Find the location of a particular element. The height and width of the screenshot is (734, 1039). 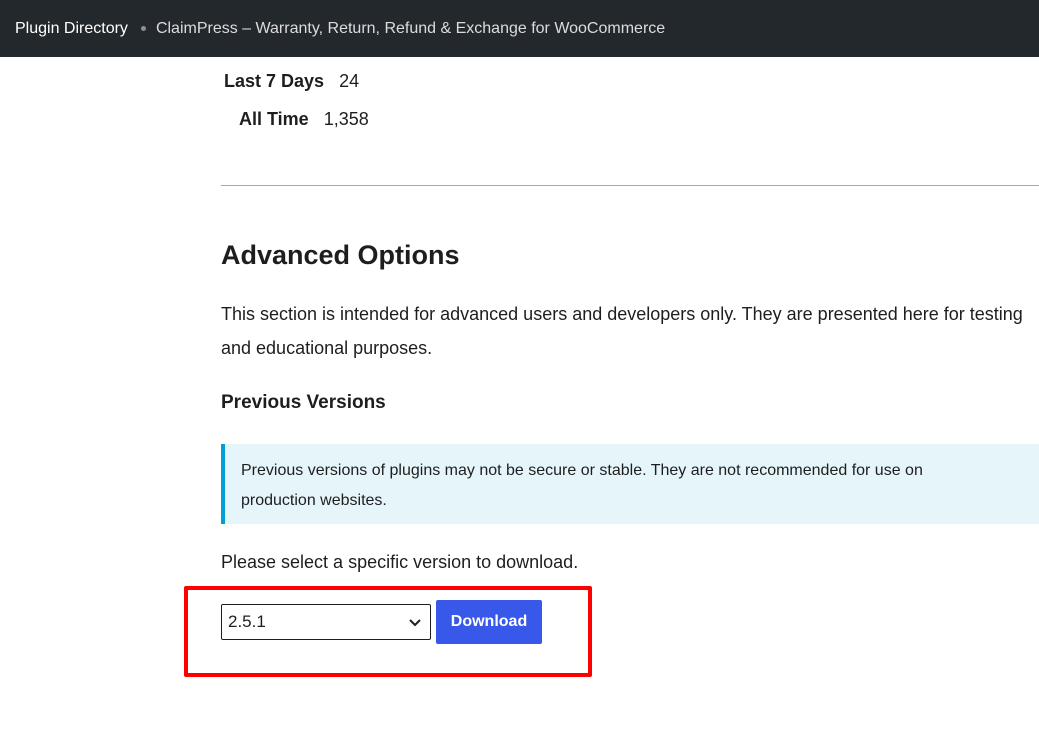

previous-versions-heading: Previous Versions is located at coordinates (303, 402).